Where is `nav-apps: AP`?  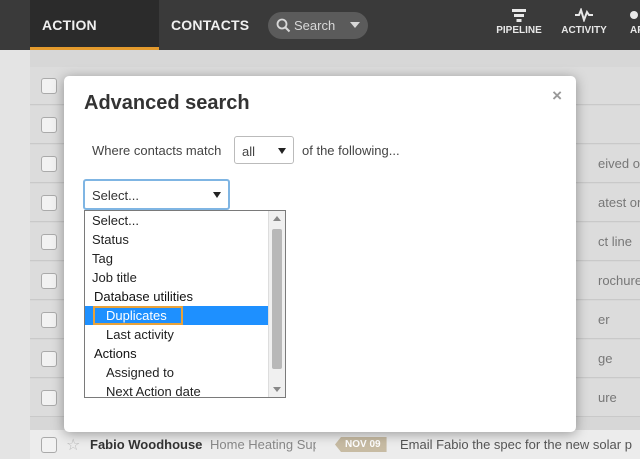 nav-apps: AP is located at coordinates (631, 22).